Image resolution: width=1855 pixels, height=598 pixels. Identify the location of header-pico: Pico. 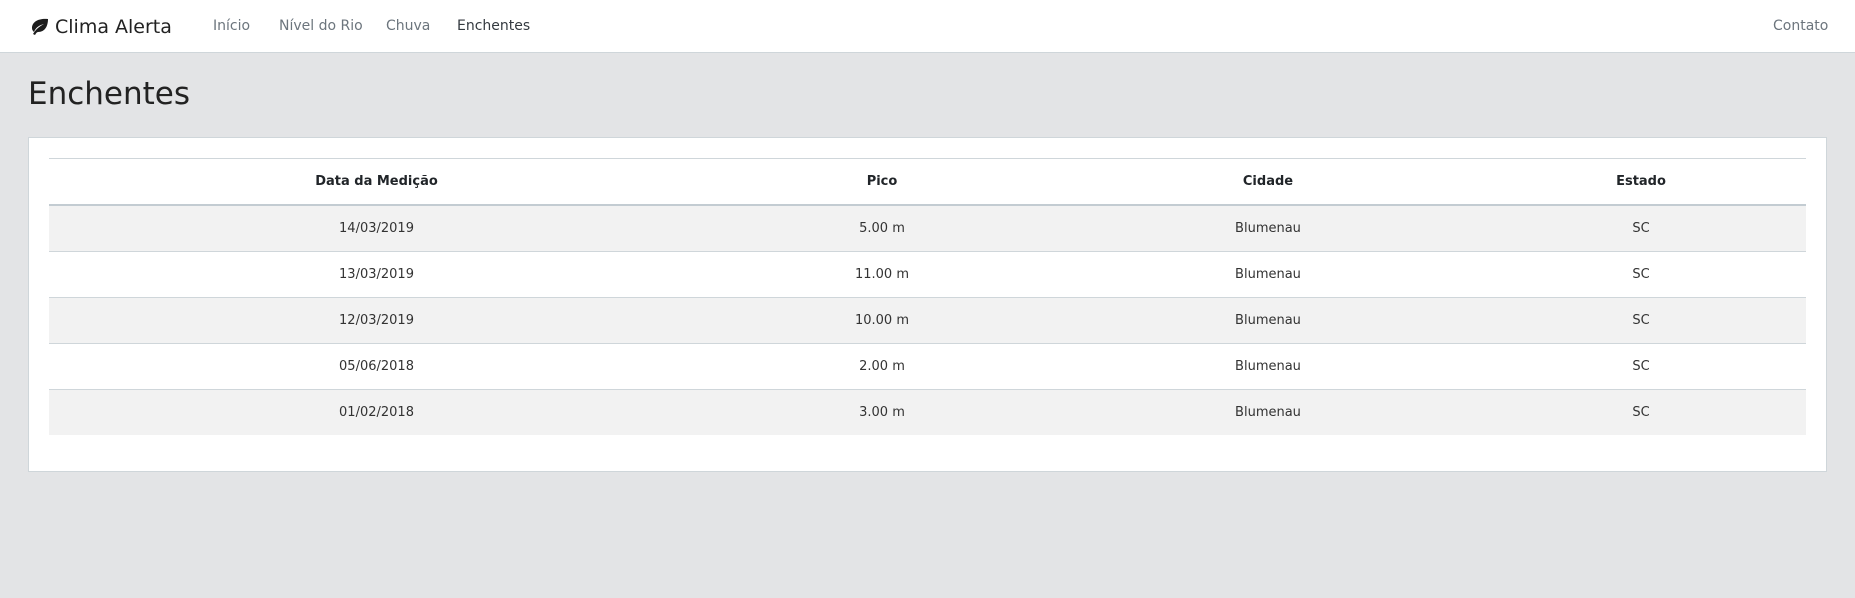
(882, 182).